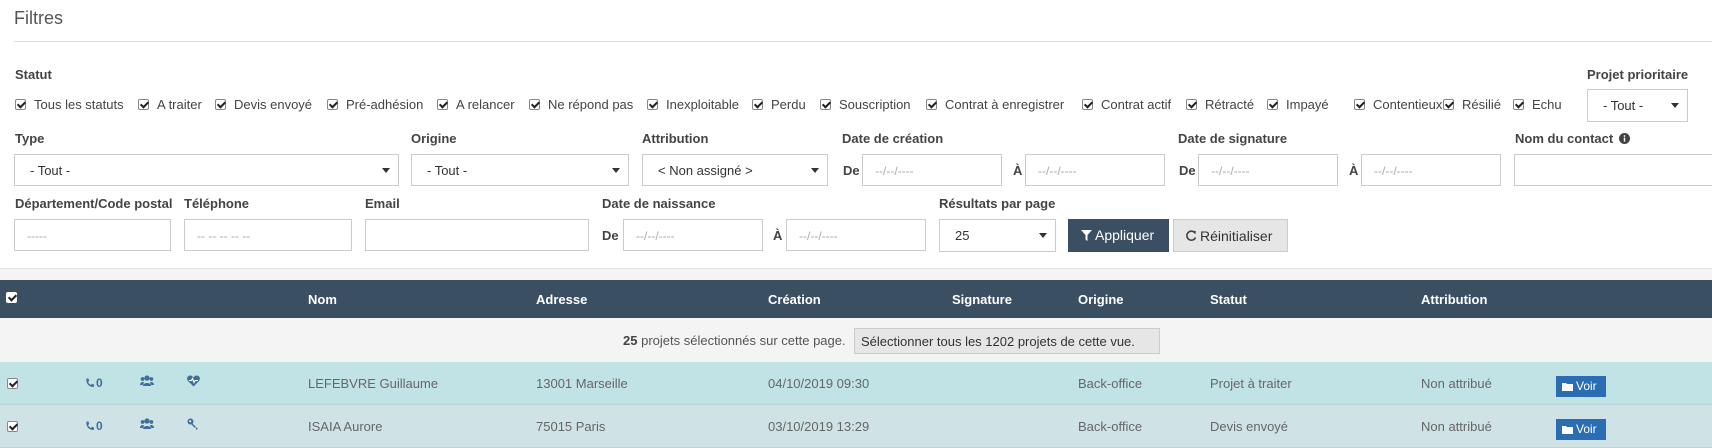 This screenshot has height=448, width=1712. I want to click on apply-button: Appliquer, so click(1118, 235).